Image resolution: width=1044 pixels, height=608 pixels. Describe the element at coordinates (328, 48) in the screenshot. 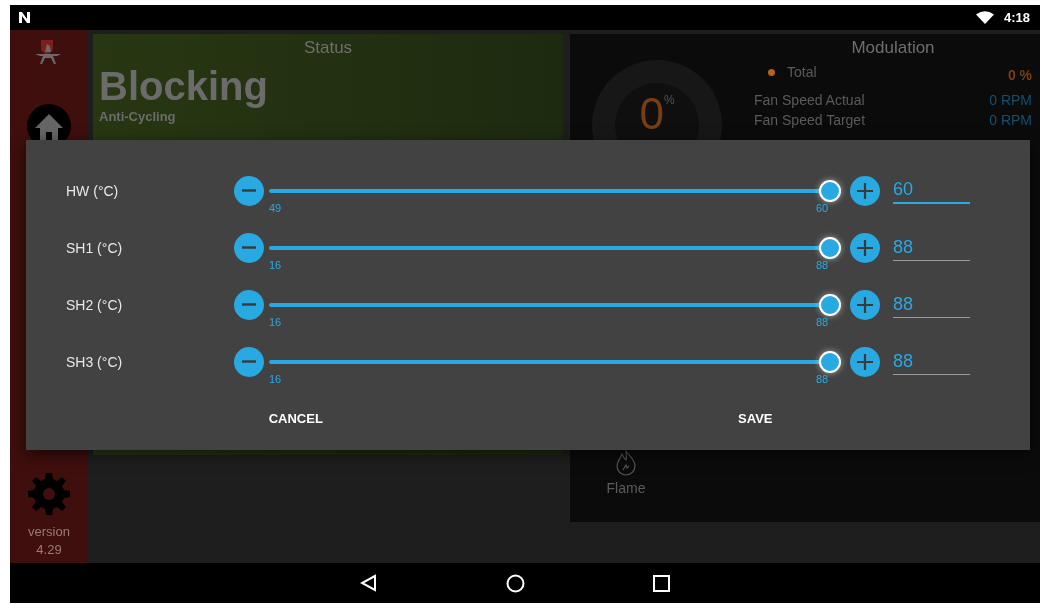

I see `card-title: Status` at that location.